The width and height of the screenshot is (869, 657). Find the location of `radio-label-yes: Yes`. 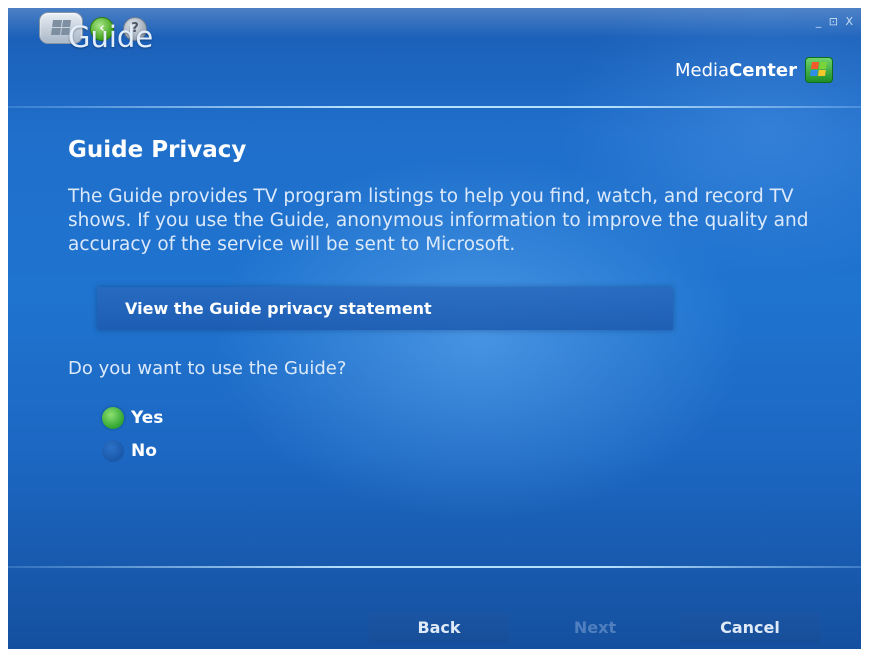

radio-label-yes: Yes is located at coordinates (147, 418).